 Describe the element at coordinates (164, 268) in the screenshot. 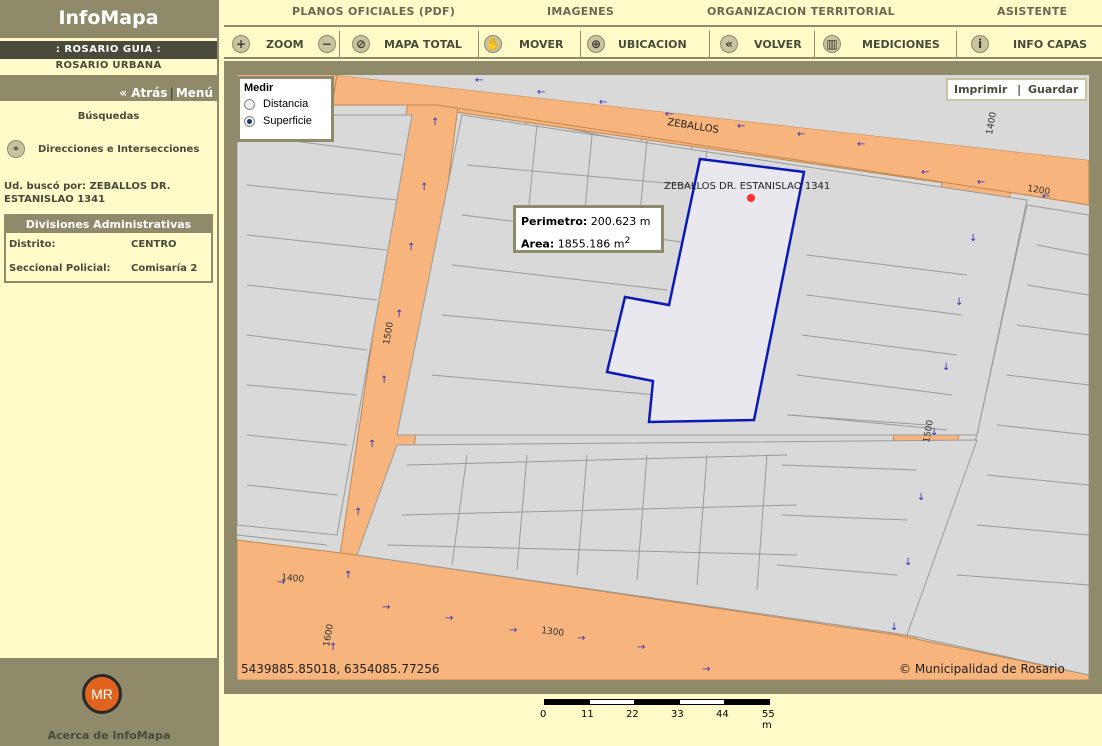

I see `division-value: Comisaría 2` at that location.